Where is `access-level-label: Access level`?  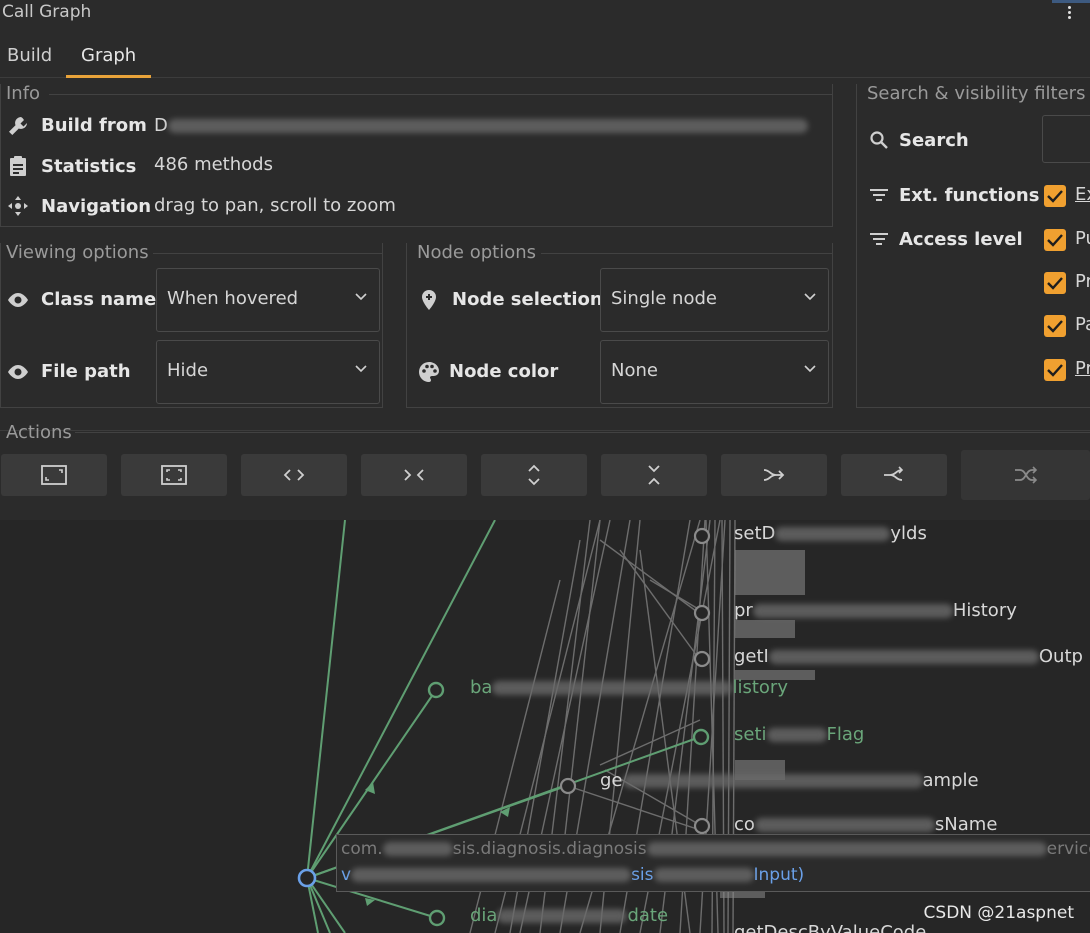 access-level-label: Access level is located at coordinates (961, 239).